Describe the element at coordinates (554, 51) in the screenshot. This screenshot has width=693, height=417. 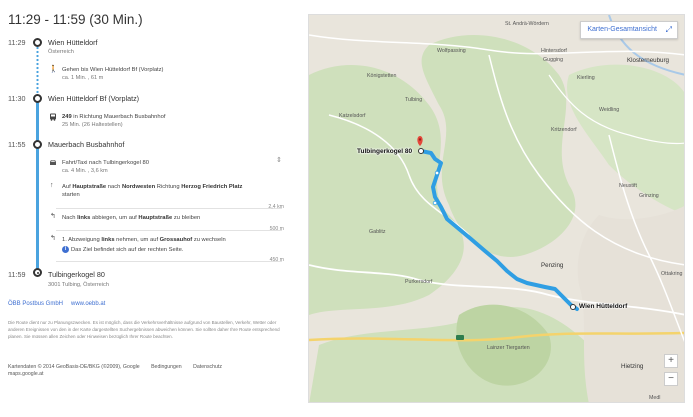
I see `place-label: Hintersdorf` at that location.